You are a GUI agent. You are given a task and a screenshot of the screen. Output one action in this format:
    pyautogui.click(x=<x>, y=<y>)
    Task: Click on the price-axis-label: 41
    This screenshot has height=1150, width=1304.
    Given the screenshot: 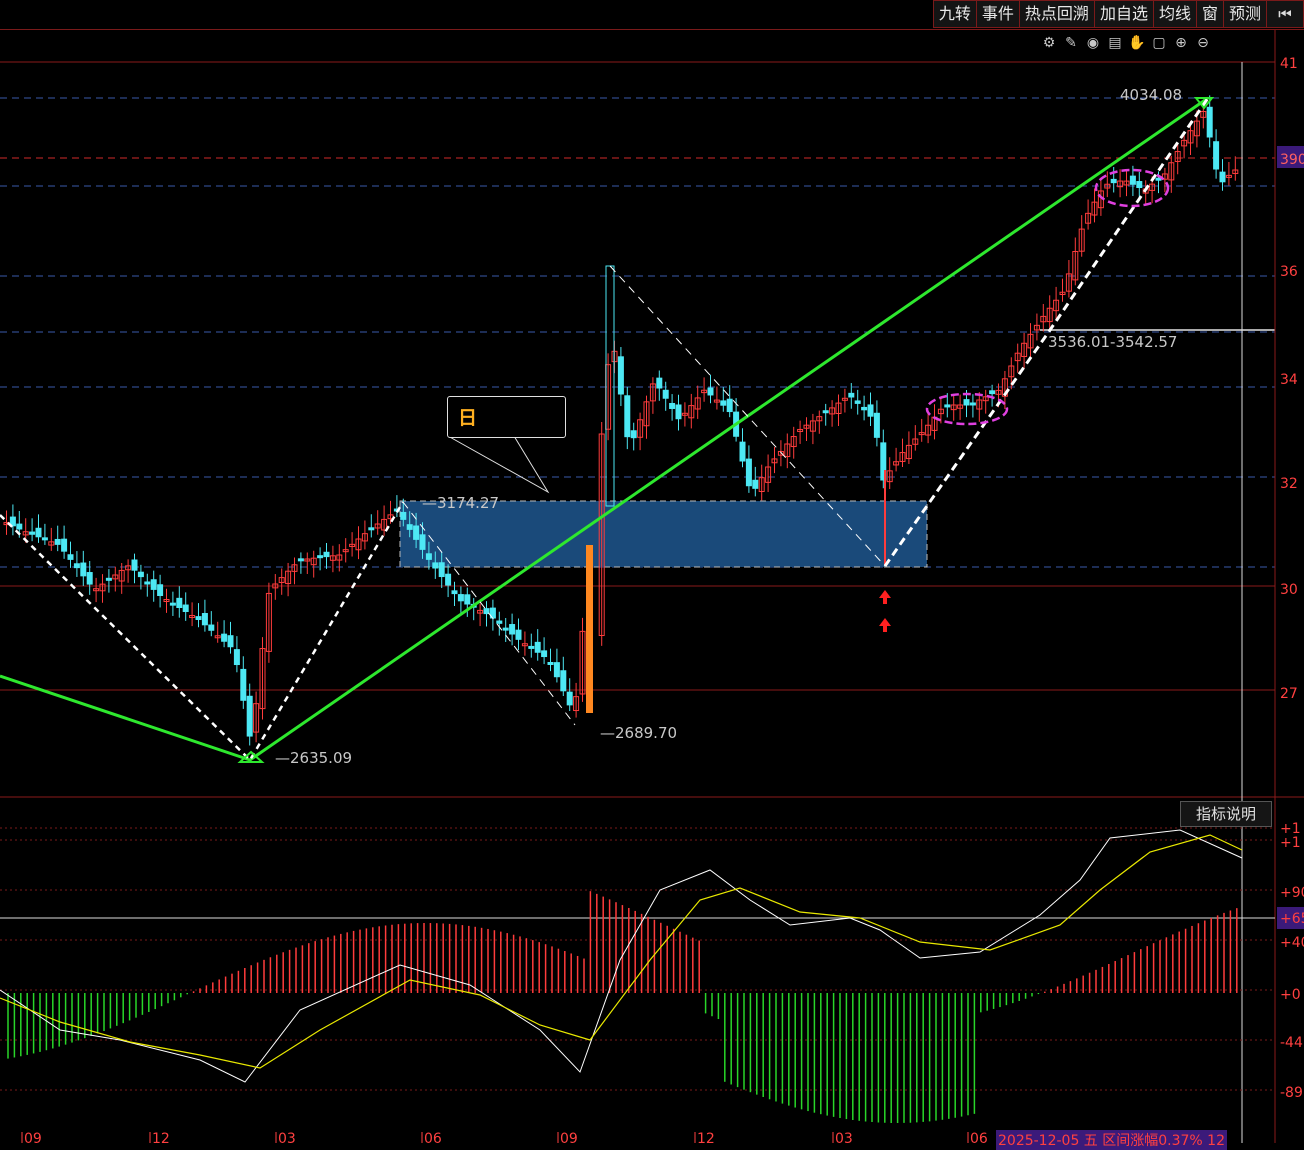 What is the action you would take?
    pyautogui.click(x=1289, y=64)
    